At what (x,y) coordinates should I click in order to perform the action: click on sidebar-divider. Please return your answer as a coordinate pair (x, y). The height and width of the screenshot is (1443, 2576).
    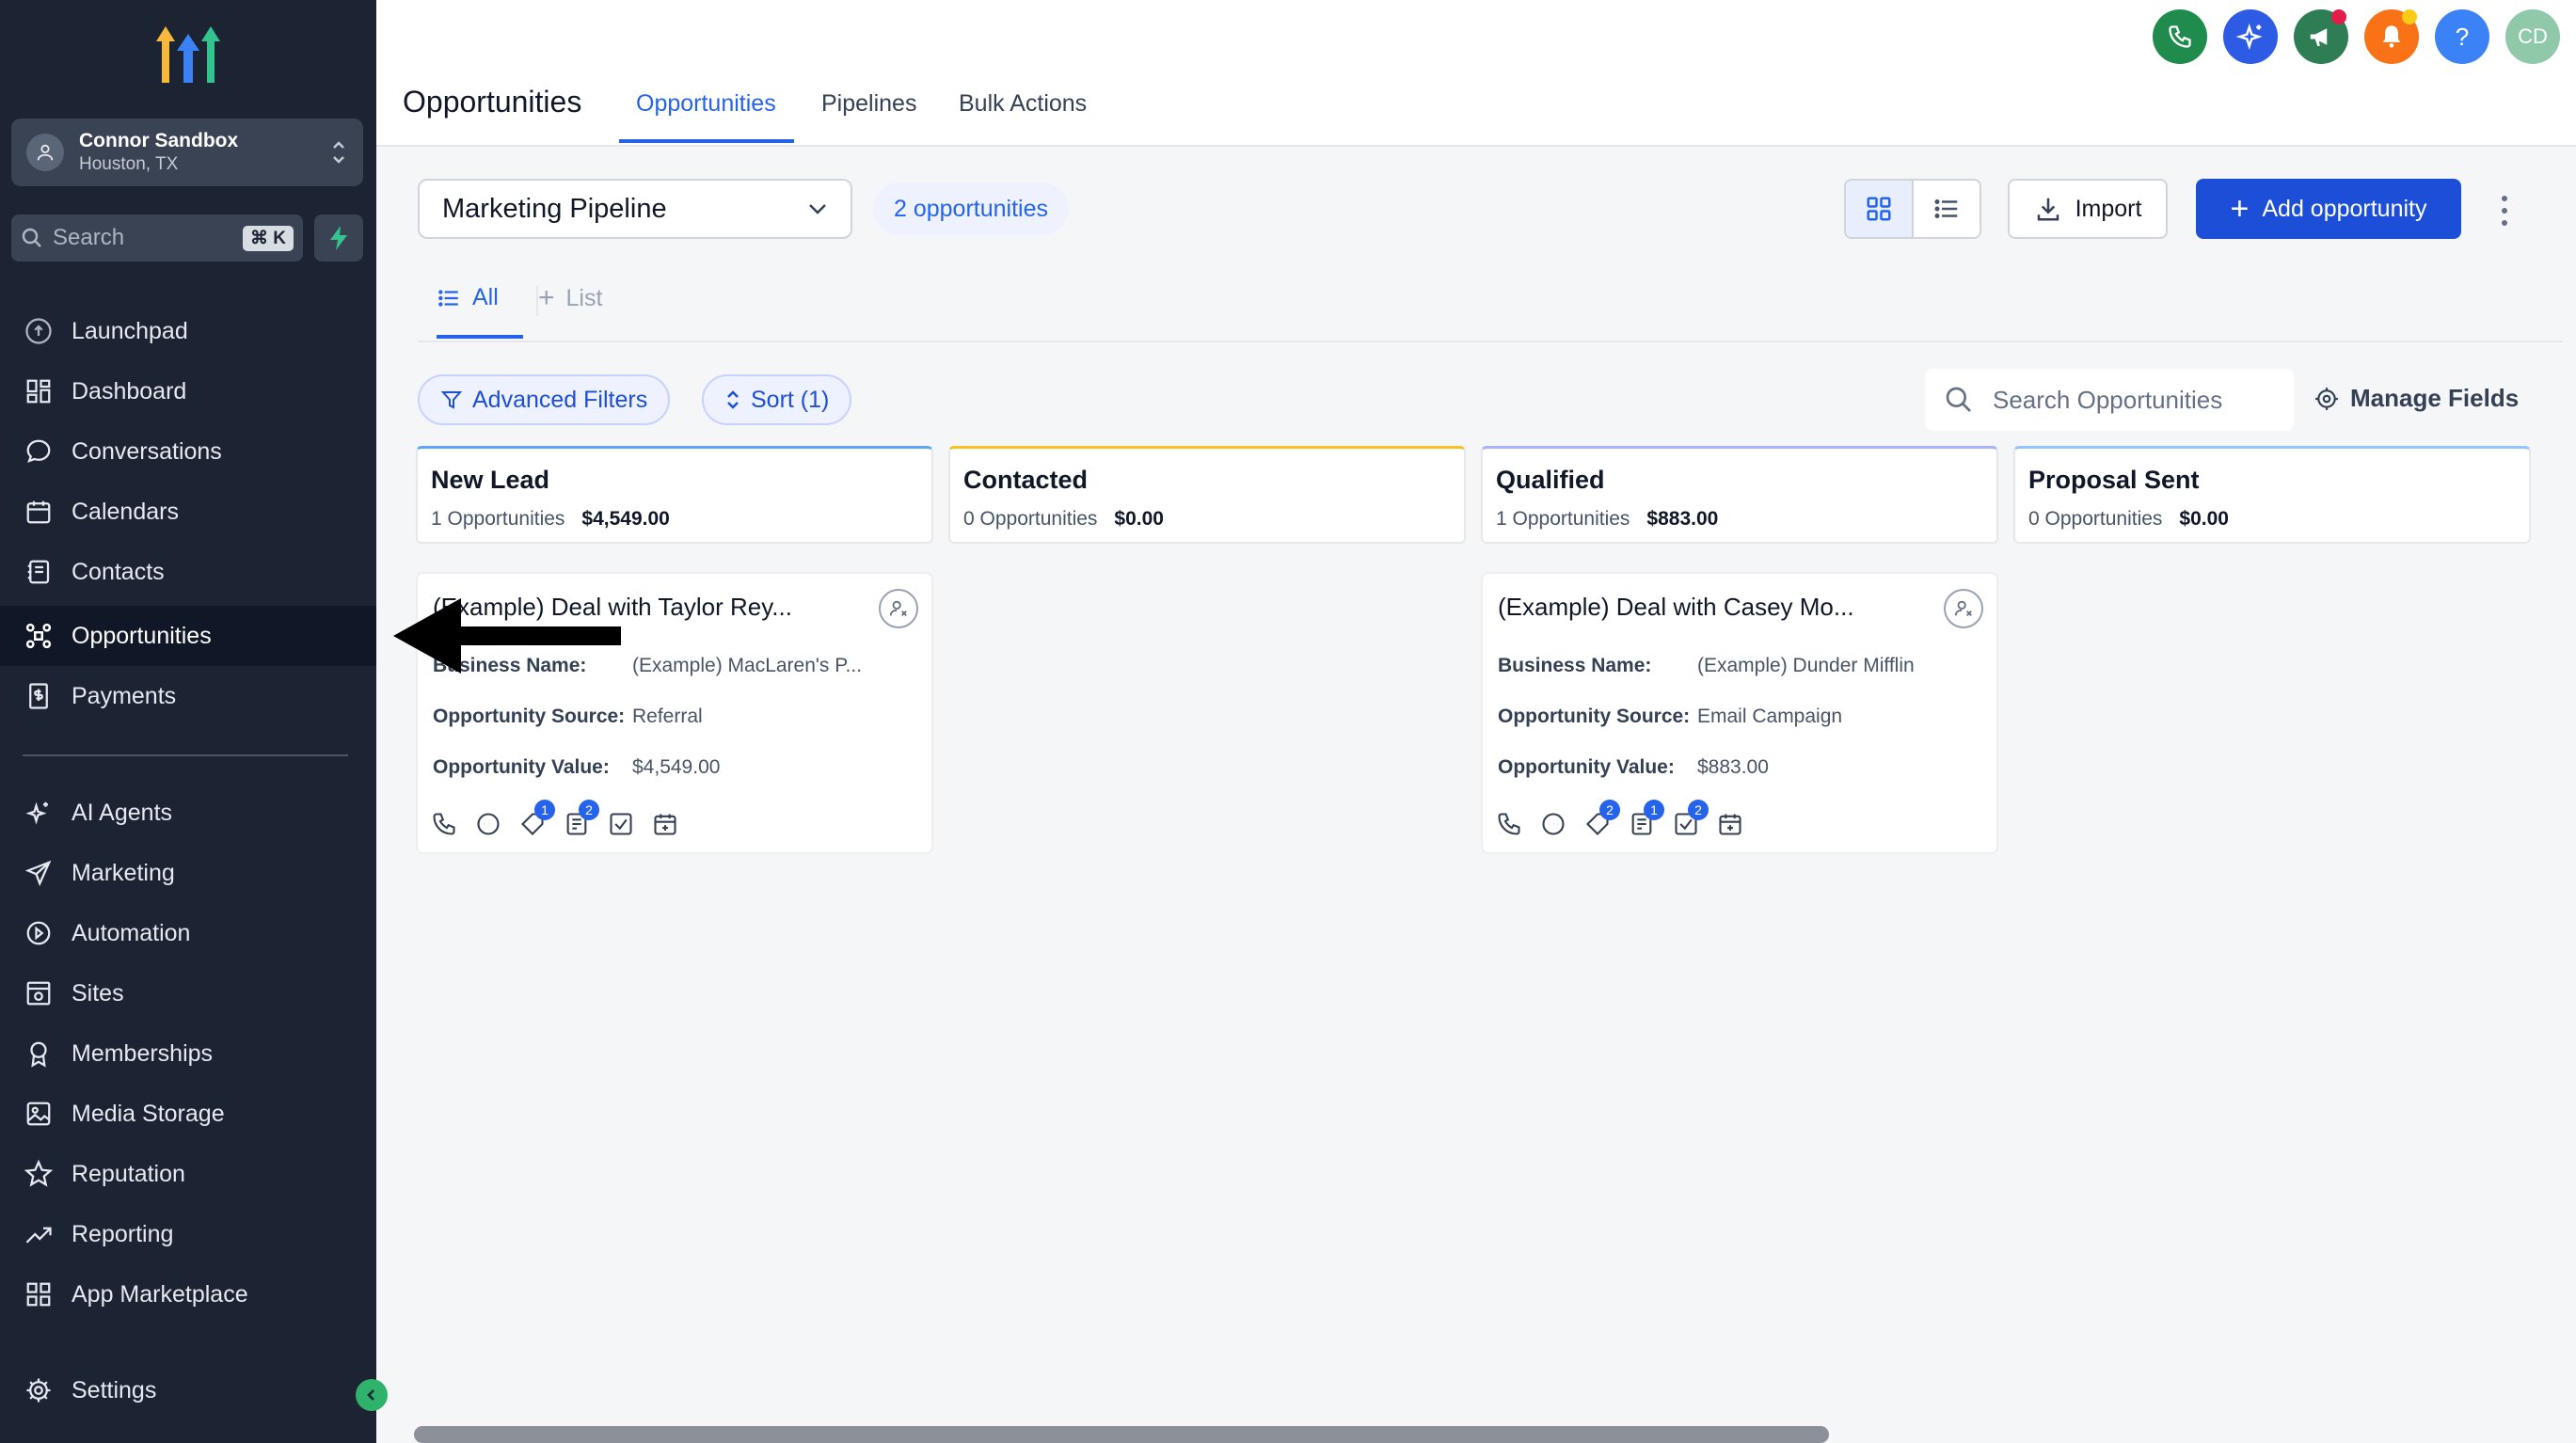
    Looking at the image, I should click on (186, 755).